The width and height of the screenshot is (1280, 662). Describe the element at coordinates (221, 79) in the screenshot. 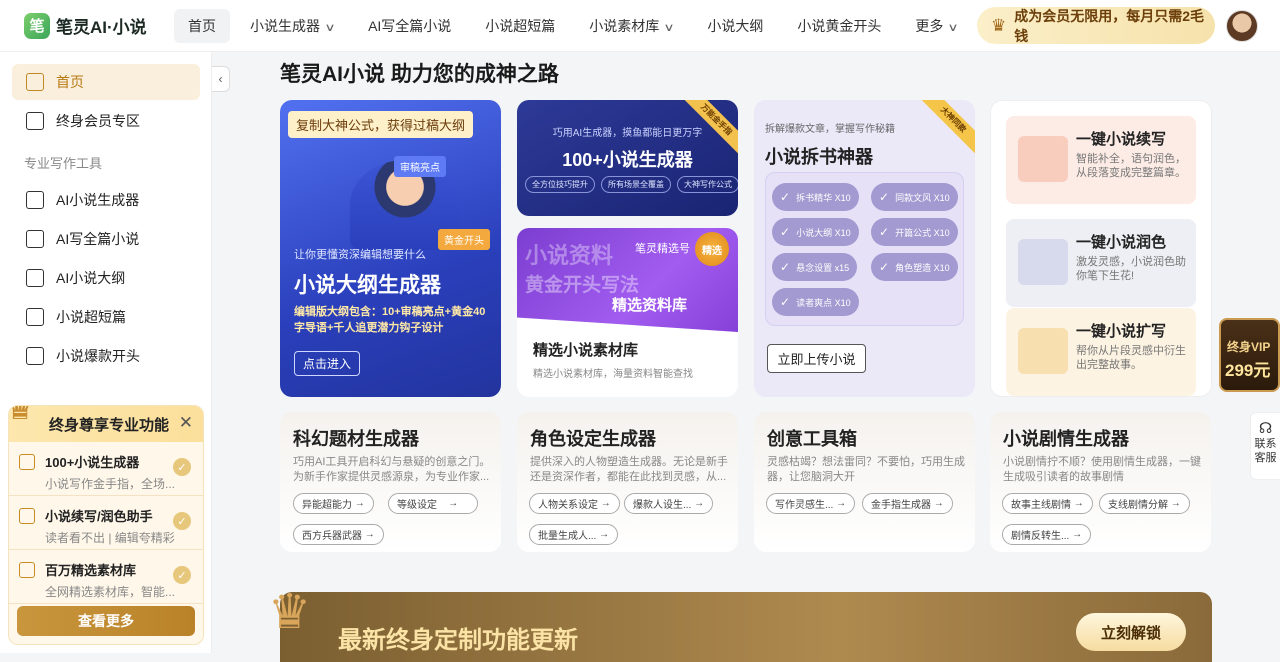

I see `sidebar-collapse-button: ‹` at that location.